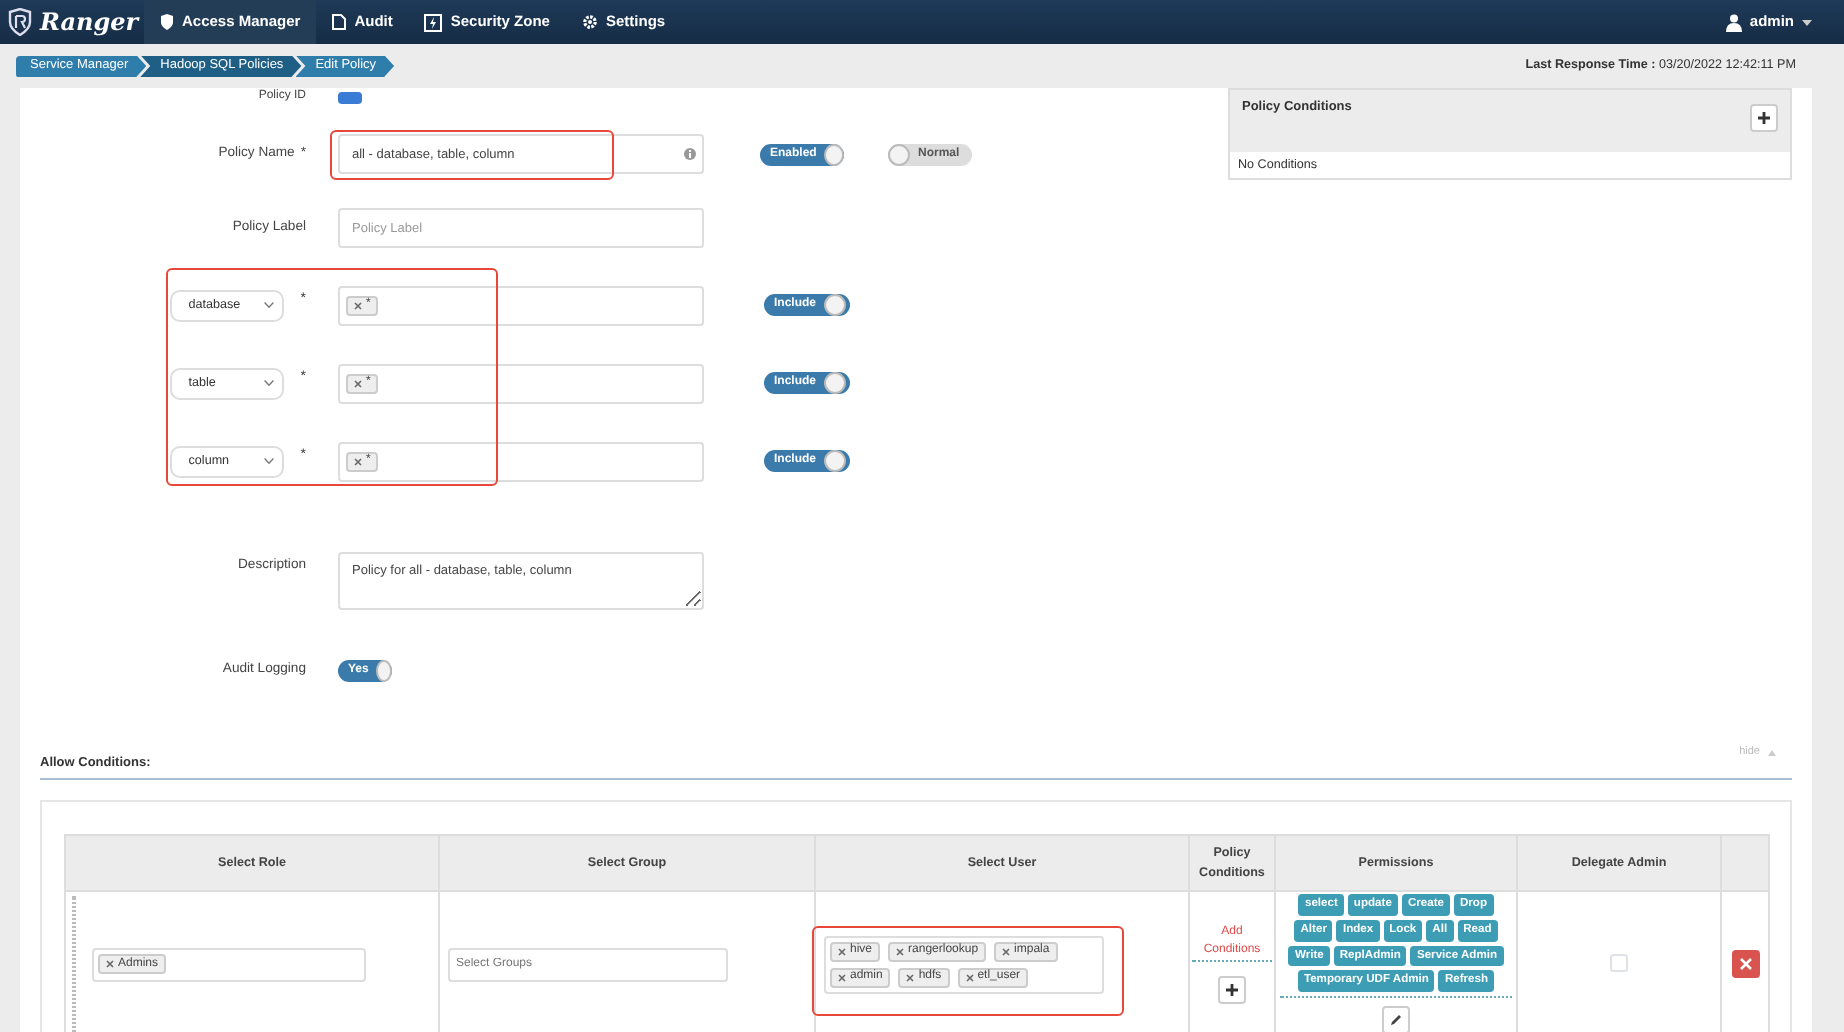 This screenshot has width=1844, height=1032. What do you see at coordinates (350, 97) in the screenshot?
I see `policy-id-badge` at bounding box center [350, 97].